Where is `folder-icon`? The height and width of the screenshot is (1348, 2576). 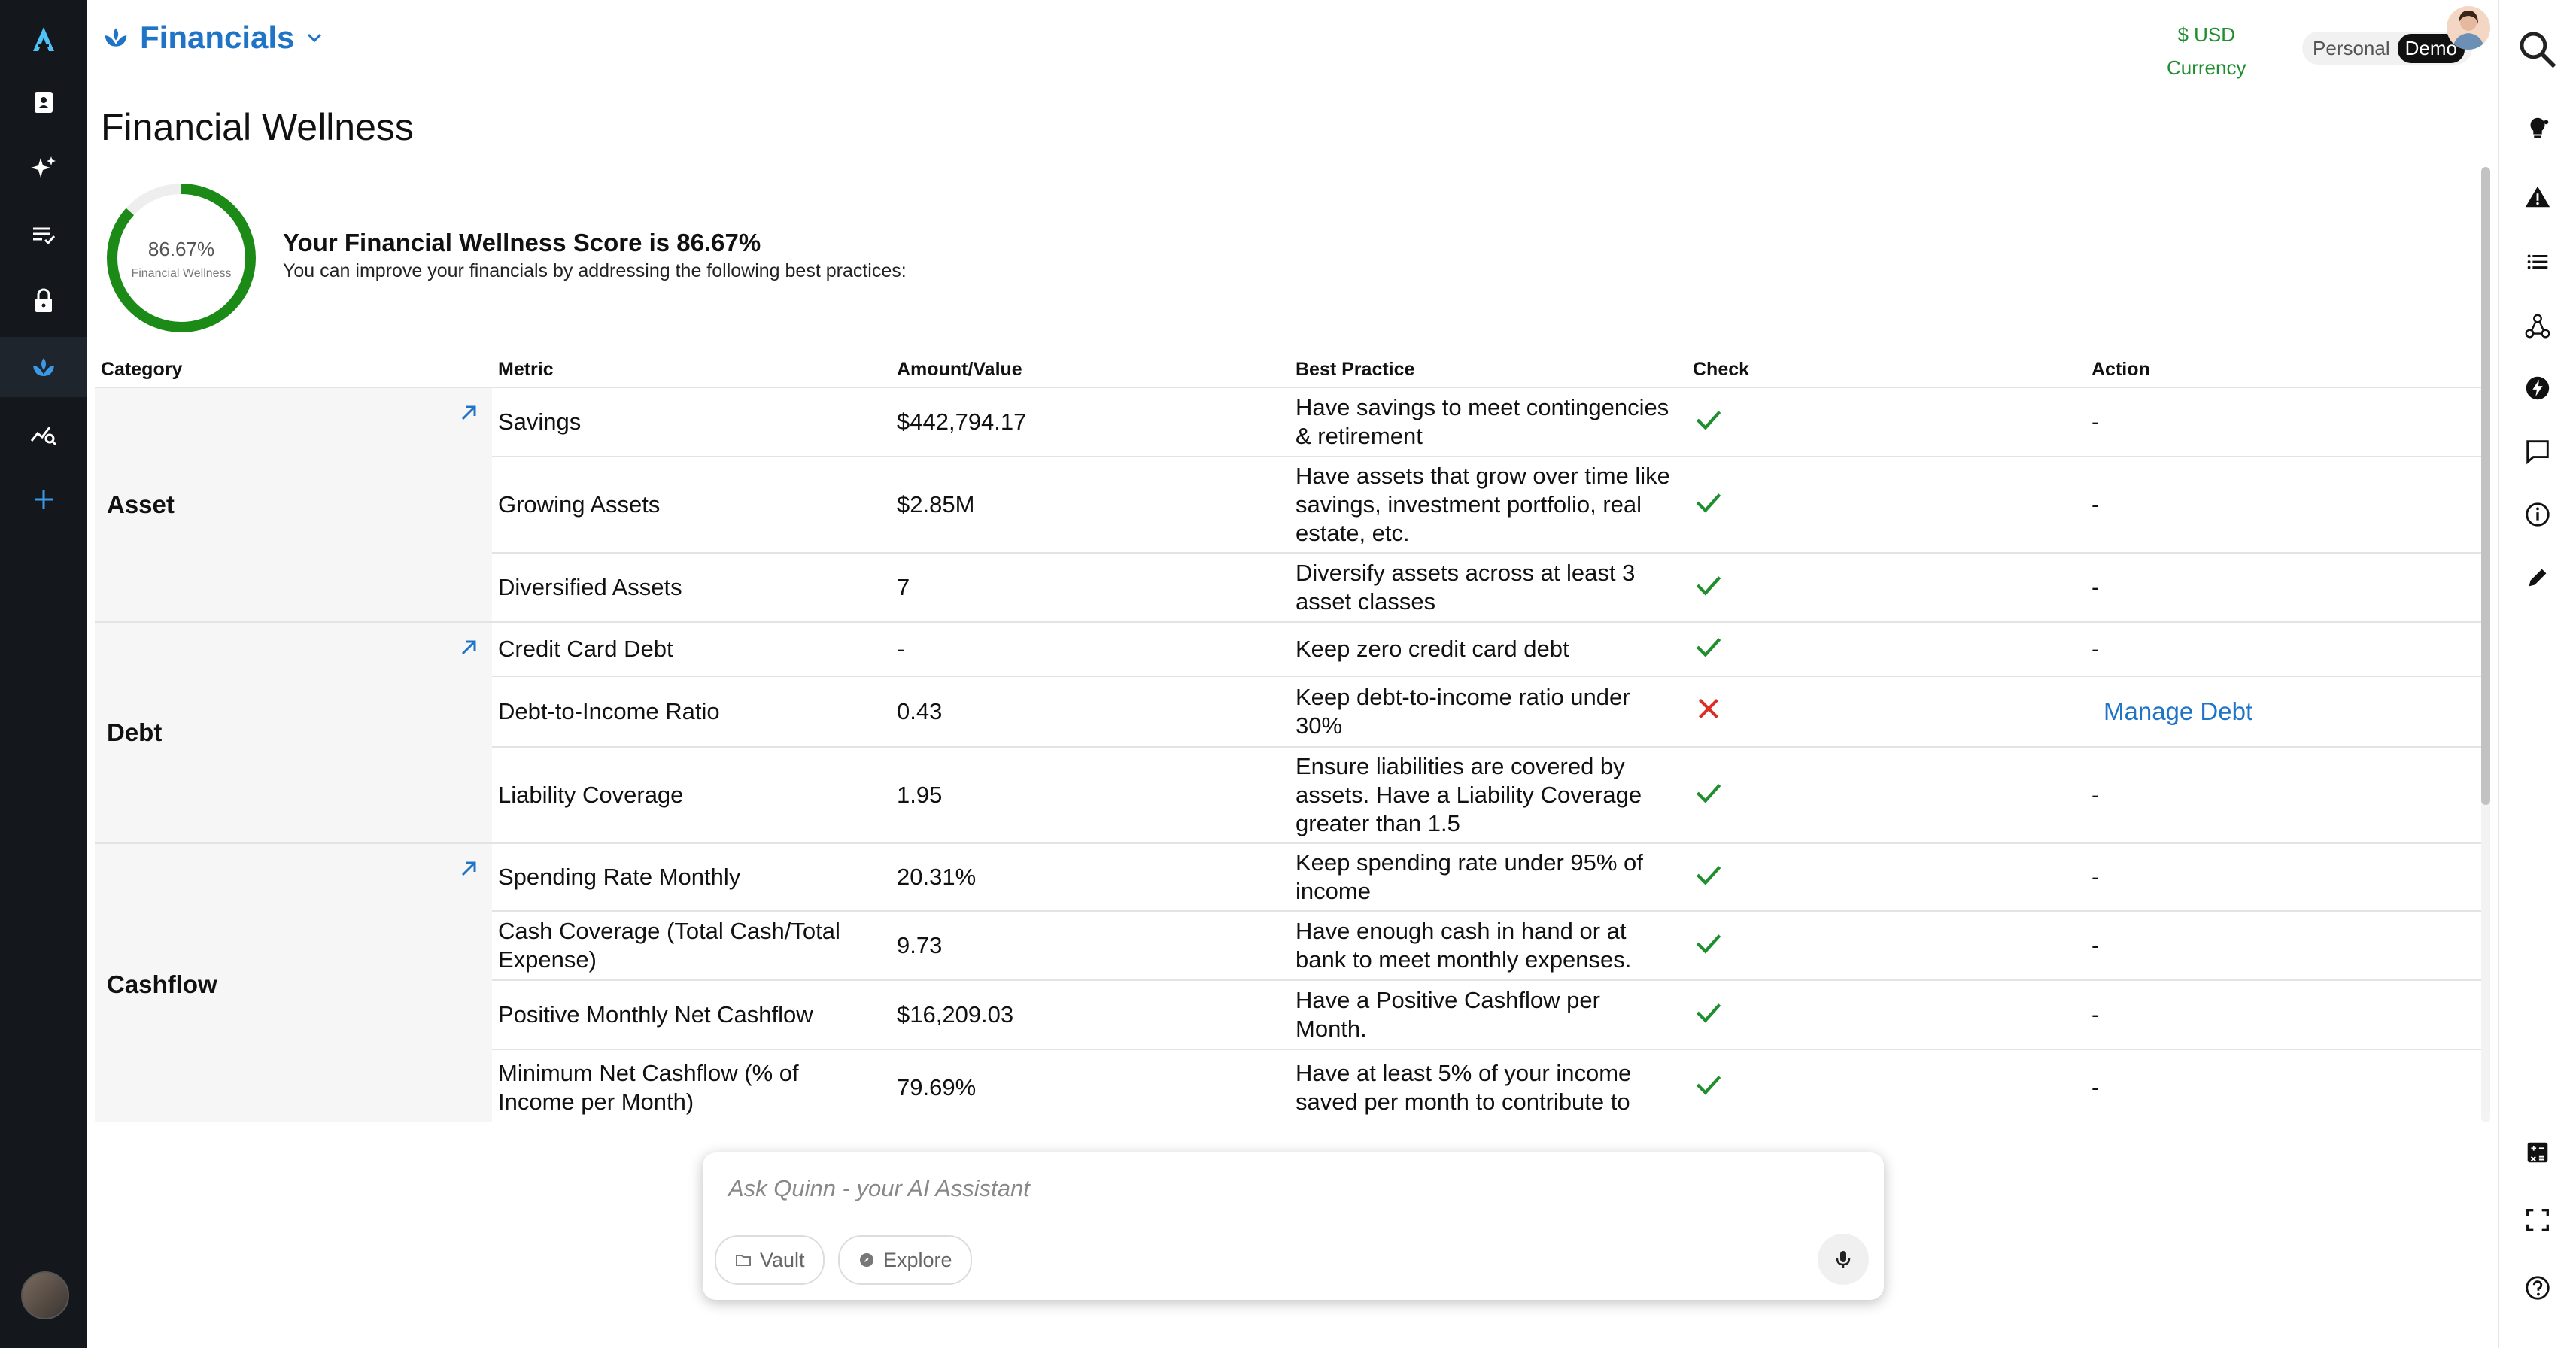 folder-icon is located at coordinates (743, 1260).